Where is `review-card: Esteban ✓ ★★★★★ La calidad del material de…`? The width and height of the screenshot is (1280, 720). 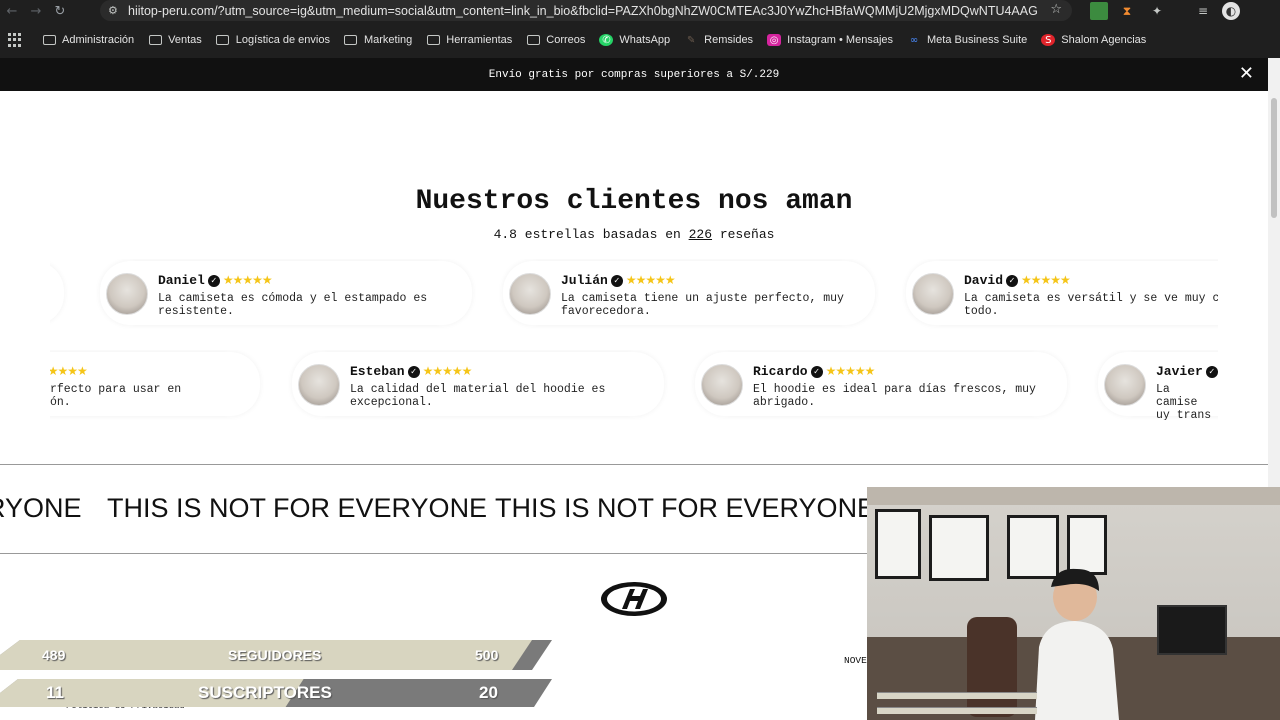 review-card: Esteban ✓ ★★★★★ La calidad del material de… is located at coordinates (478, 384).